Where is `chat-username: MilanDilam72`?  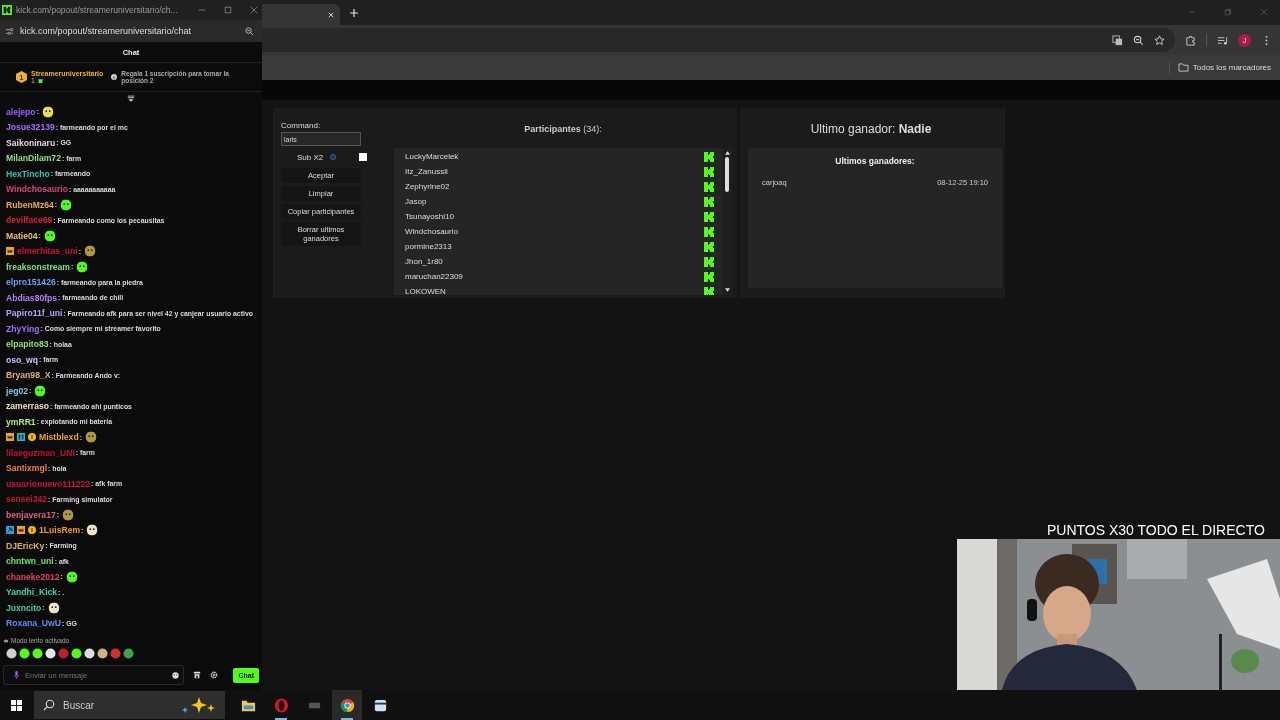 chat-username: MilanDilam72 is located at coordinates (33, 158).